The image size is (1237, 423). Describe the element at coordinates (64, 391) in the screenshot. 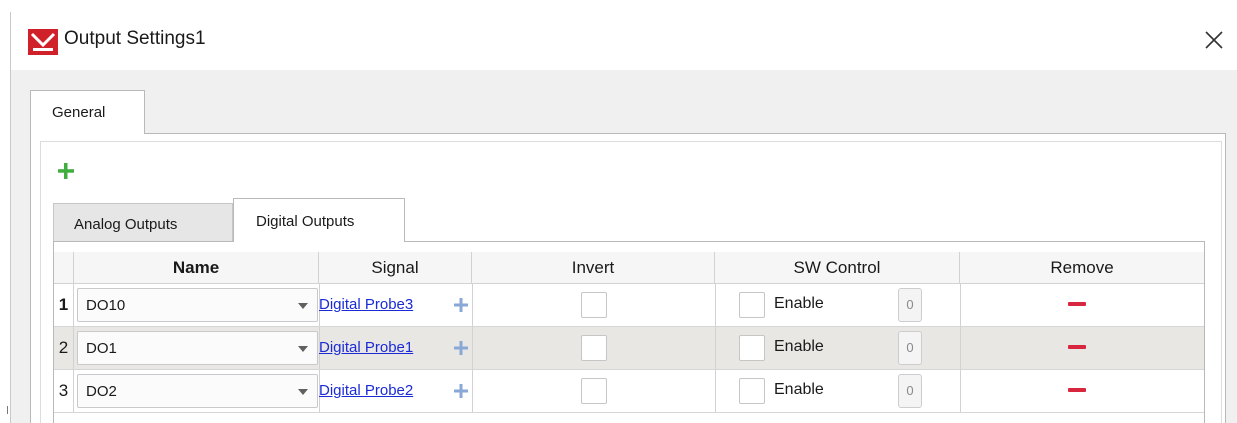

I see `row-number: 3` at that location.